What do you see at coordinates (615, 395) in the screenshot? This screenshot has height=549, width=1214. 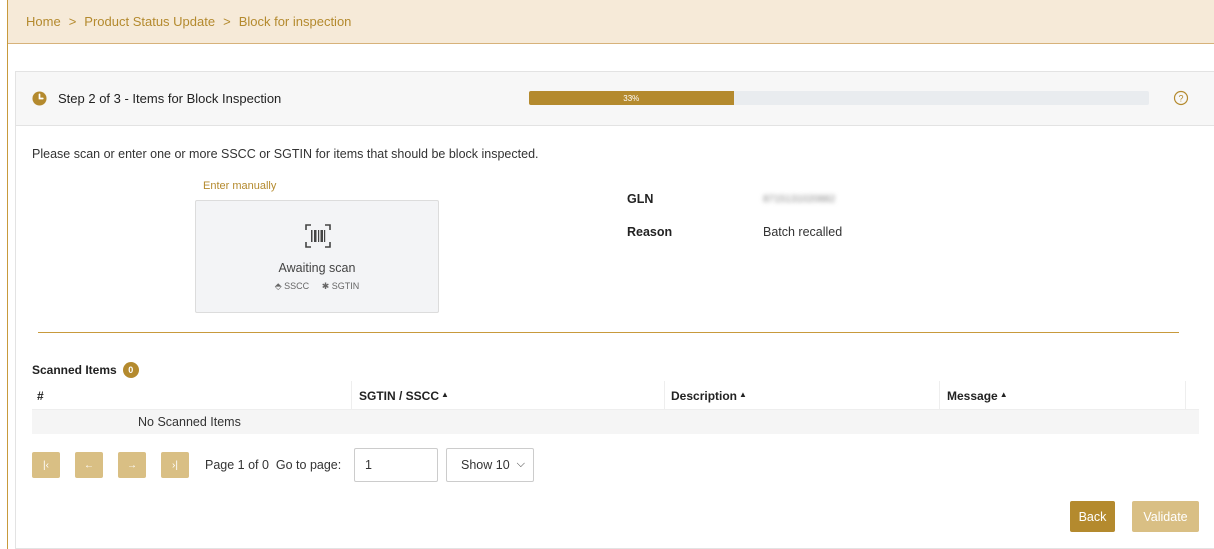 I see `table-header: # SGTIN / SSCC ▲ Description ▲ Message ▲` at bounding box center [615, 395].